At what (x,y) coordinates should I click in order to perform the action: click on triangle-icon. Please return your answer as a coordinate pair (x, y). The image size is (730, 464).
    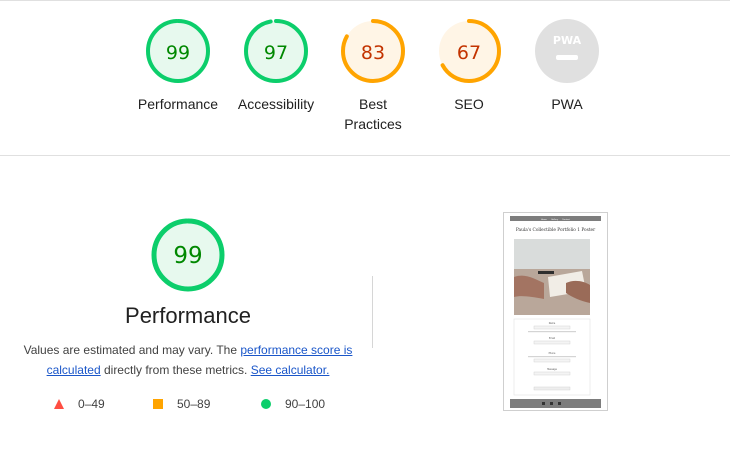
    Looking at the image, I should click on (59, 404).